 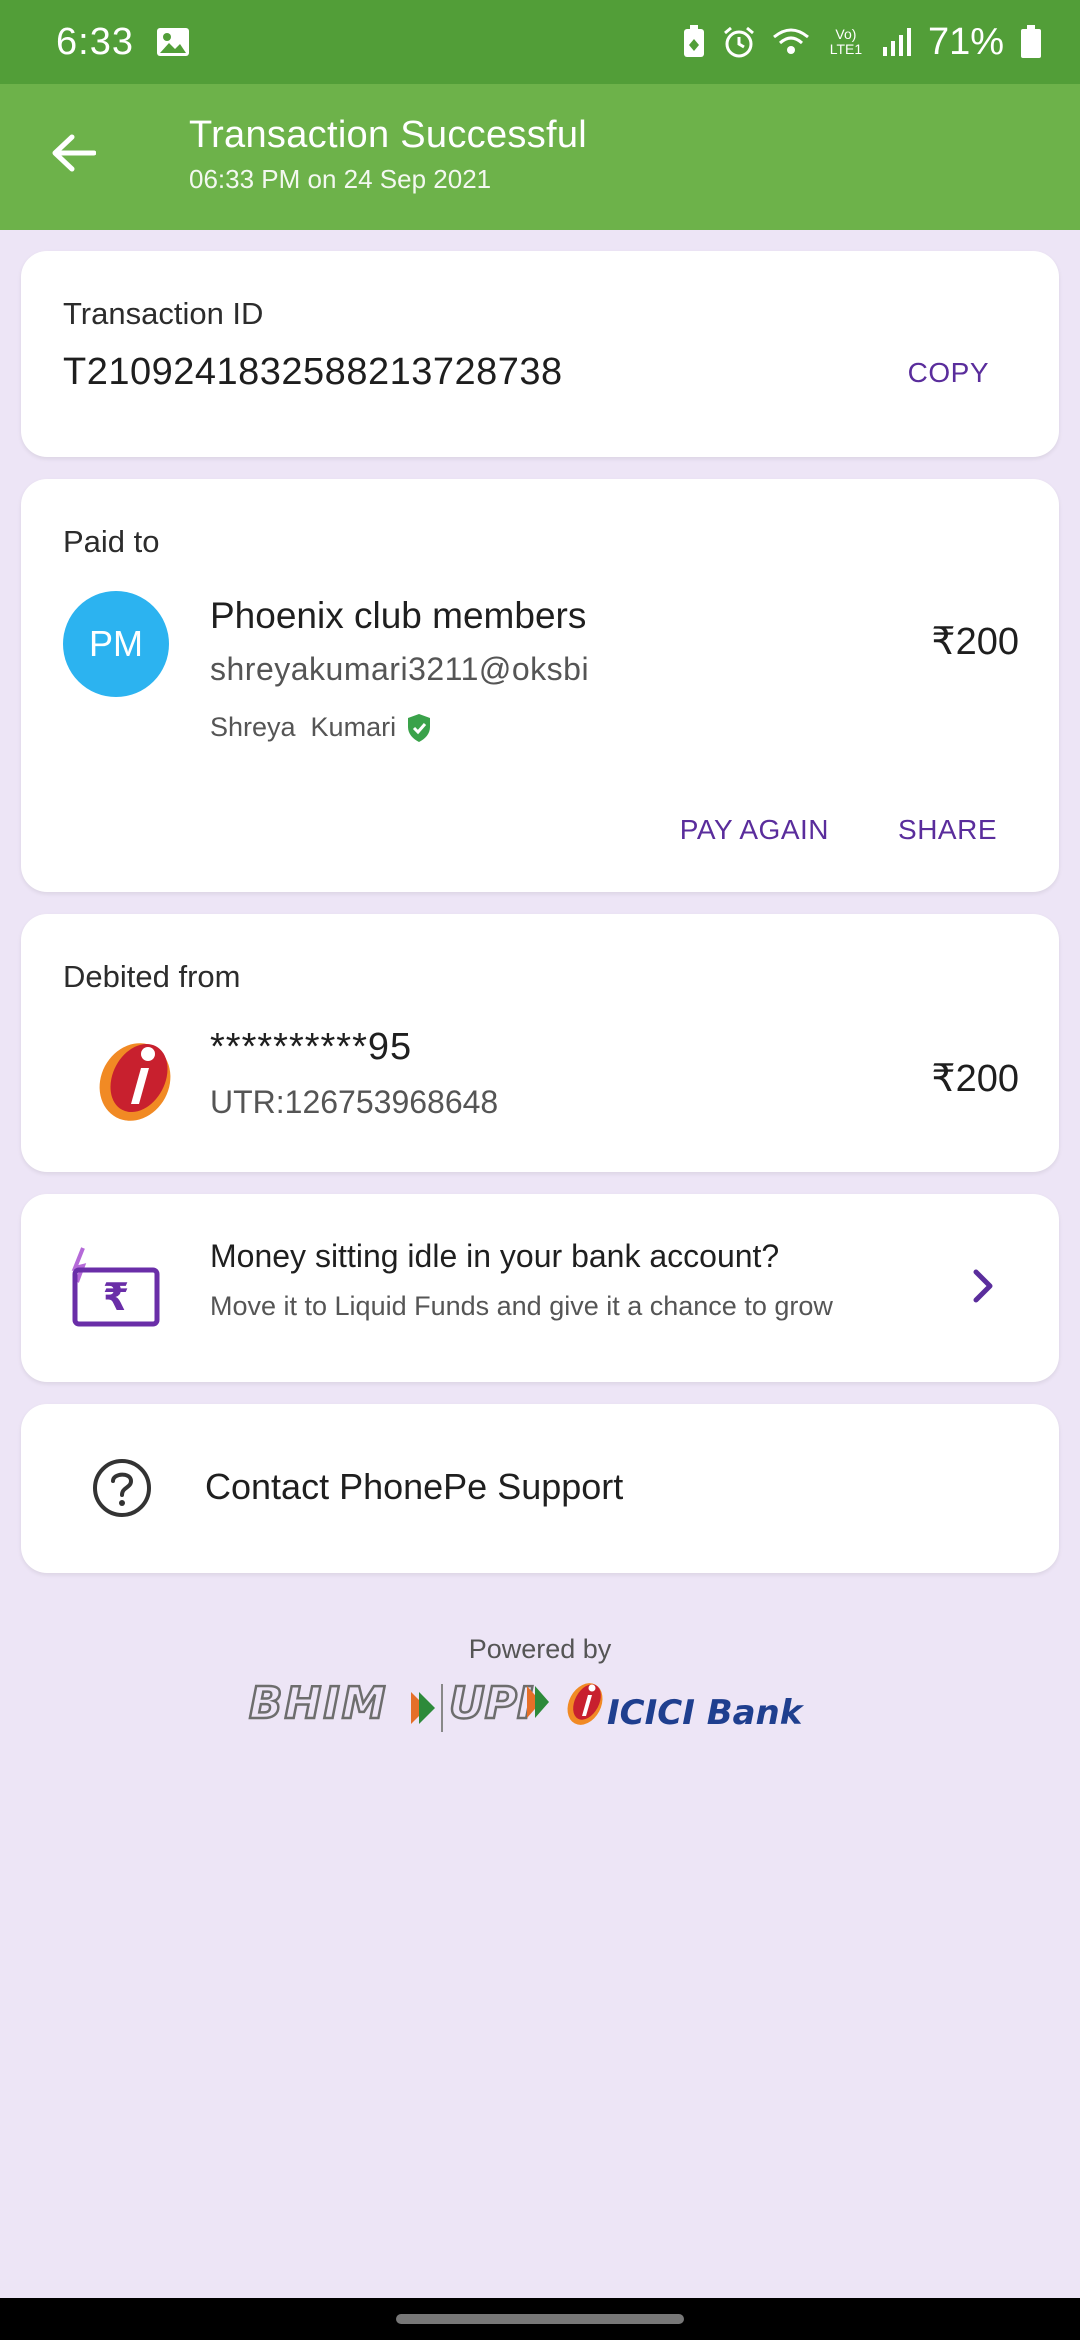 What do you see at coordinates (739, 42) in the screenshot?
I see `alarm-icon` at bounding box center [739, 42].